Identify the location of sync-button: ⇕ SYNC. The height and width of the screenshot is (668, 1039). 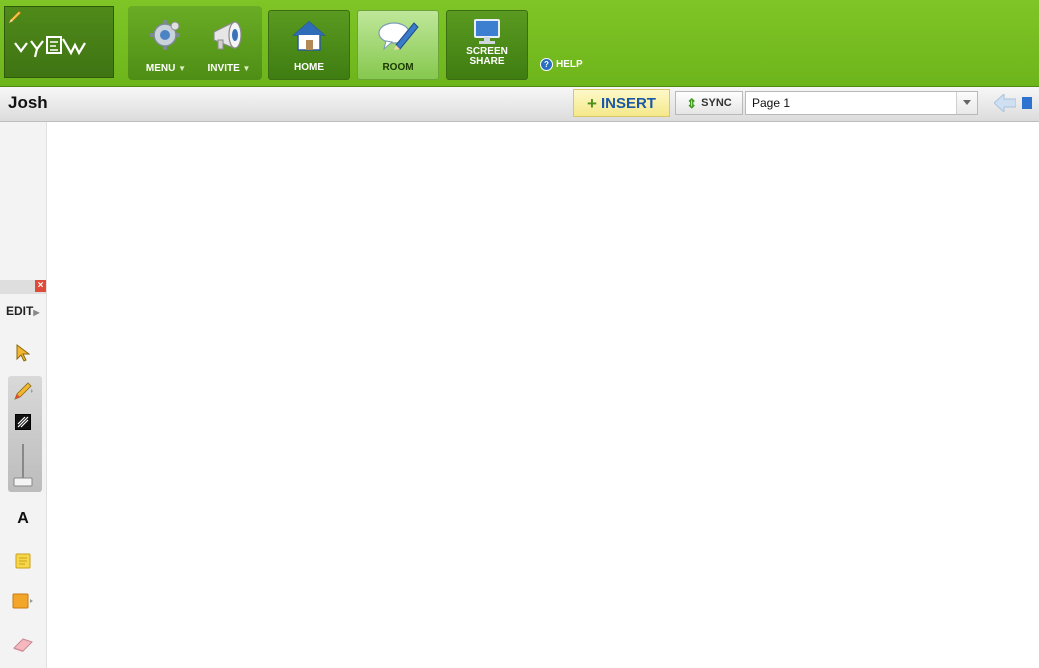
(709, 103).